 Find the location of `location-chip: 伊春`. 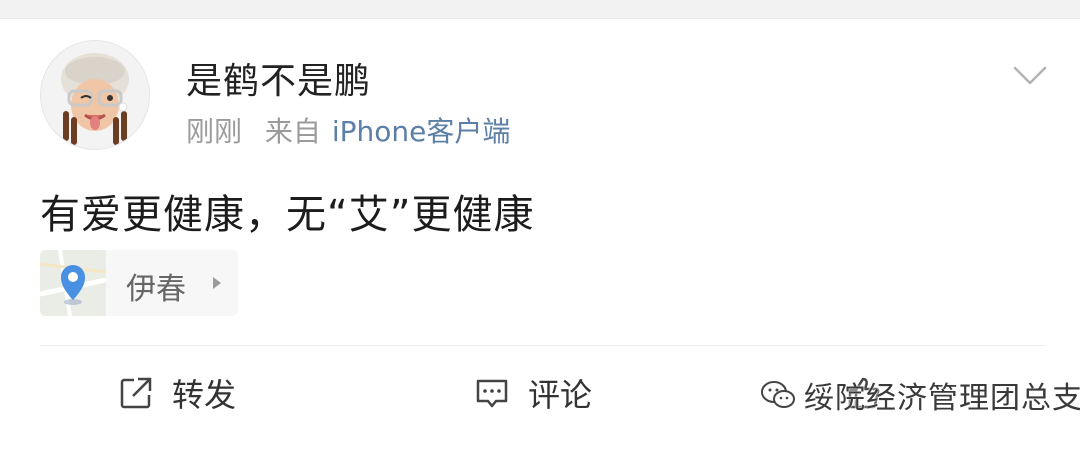

location-chip: 伊春 is located at coordinates (139, 283).